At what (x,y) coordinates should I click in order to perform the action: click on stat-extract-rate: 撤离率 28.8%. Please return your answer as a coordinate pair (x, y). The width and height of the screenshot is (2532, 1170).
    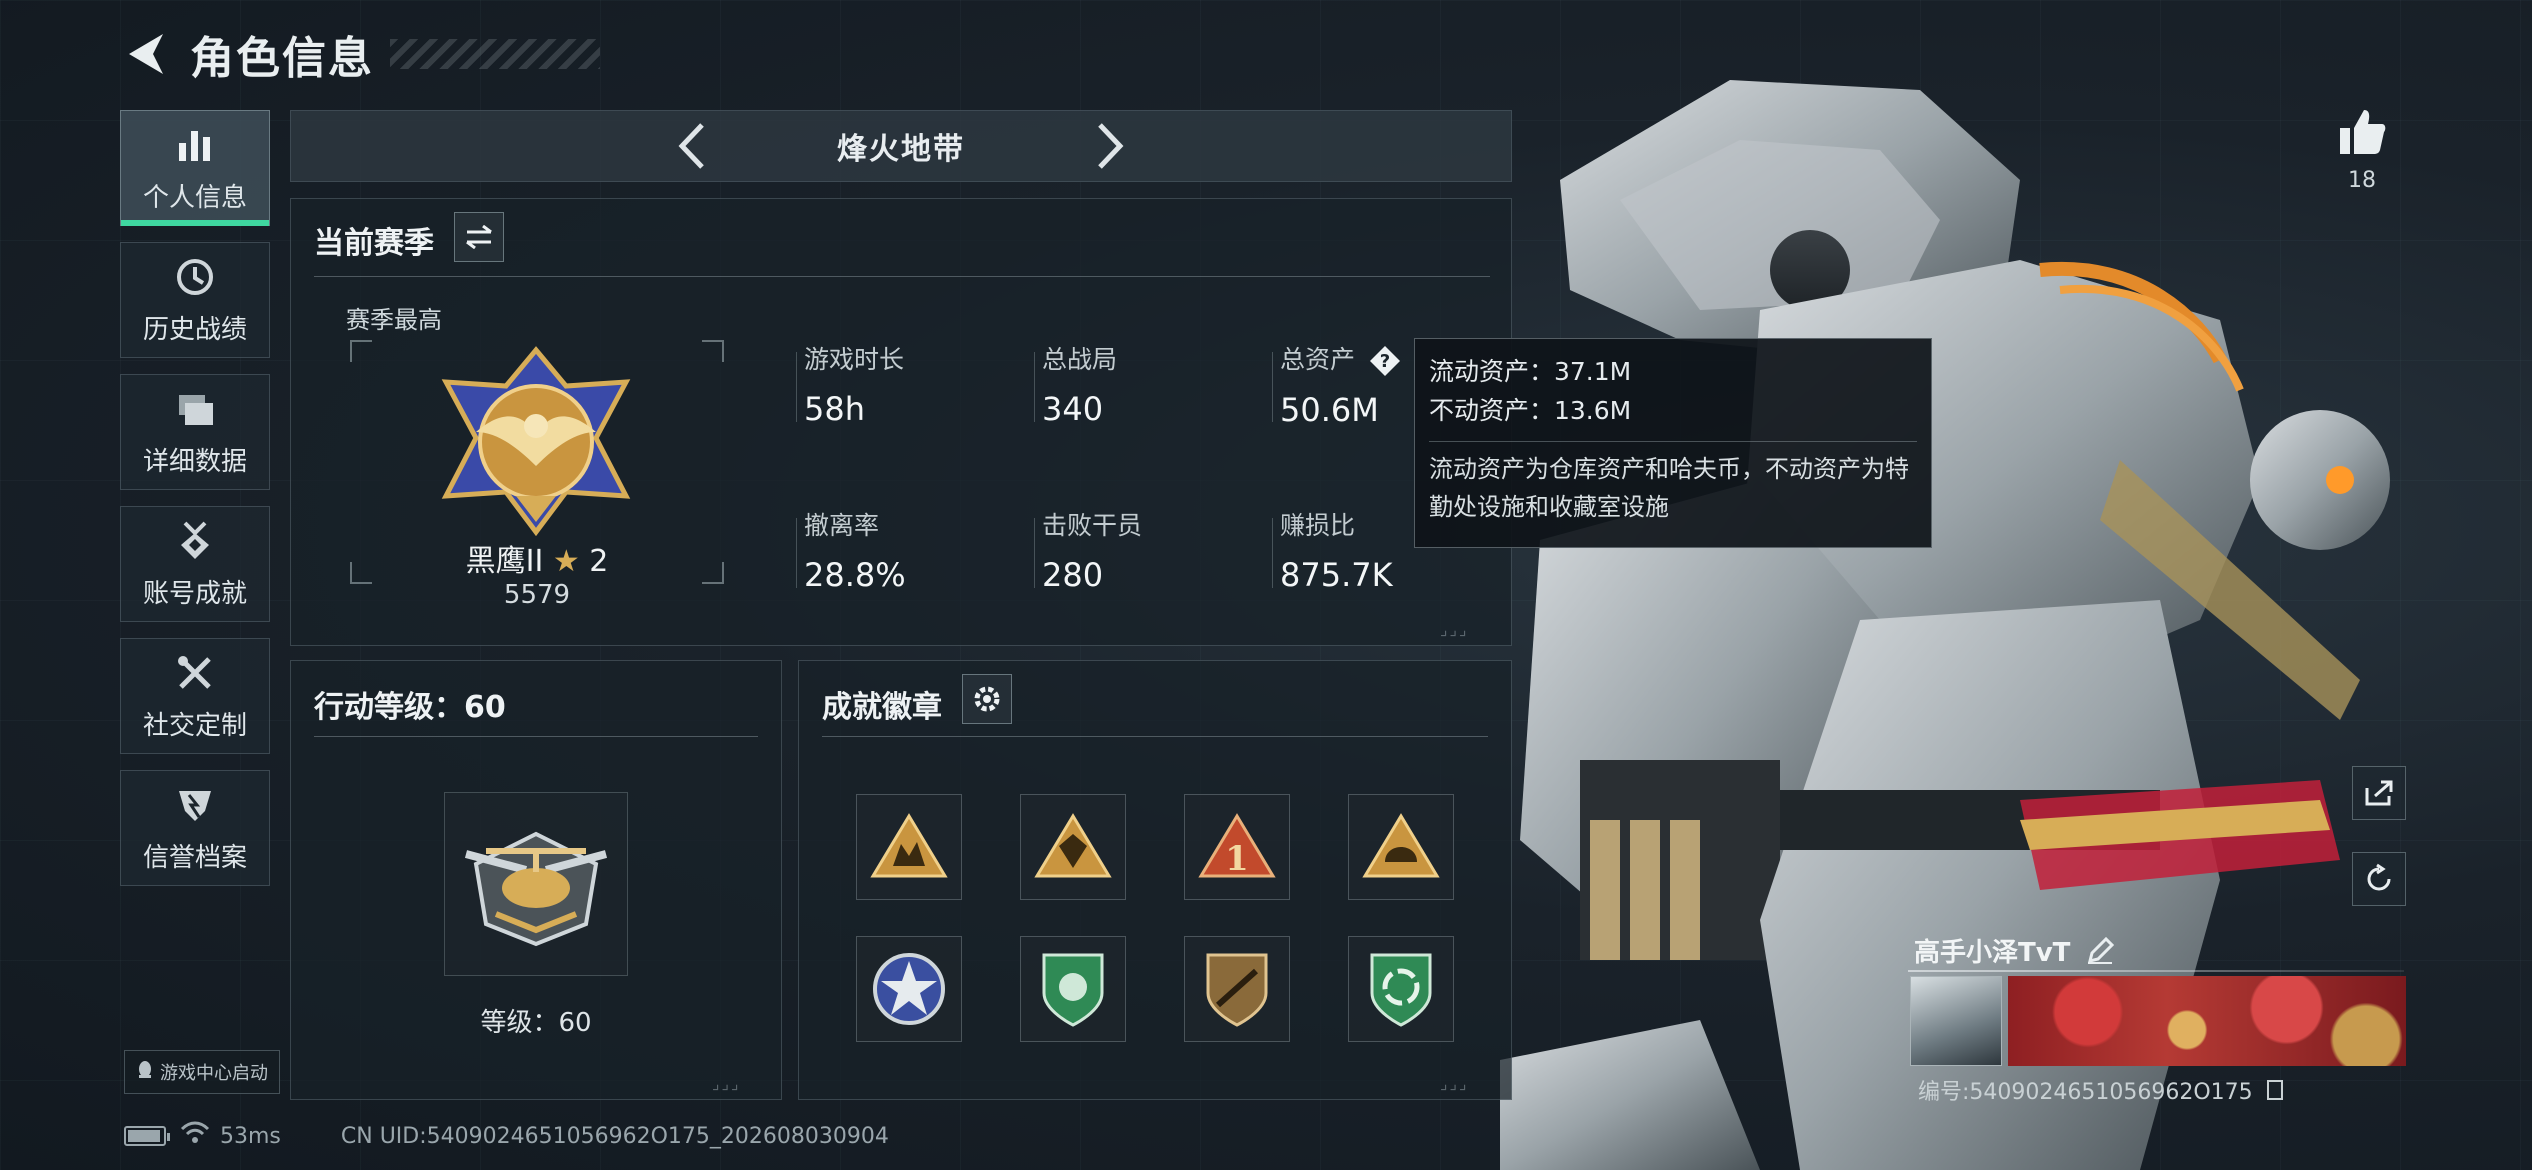
    Looking at the image, I should click on (855, 550).